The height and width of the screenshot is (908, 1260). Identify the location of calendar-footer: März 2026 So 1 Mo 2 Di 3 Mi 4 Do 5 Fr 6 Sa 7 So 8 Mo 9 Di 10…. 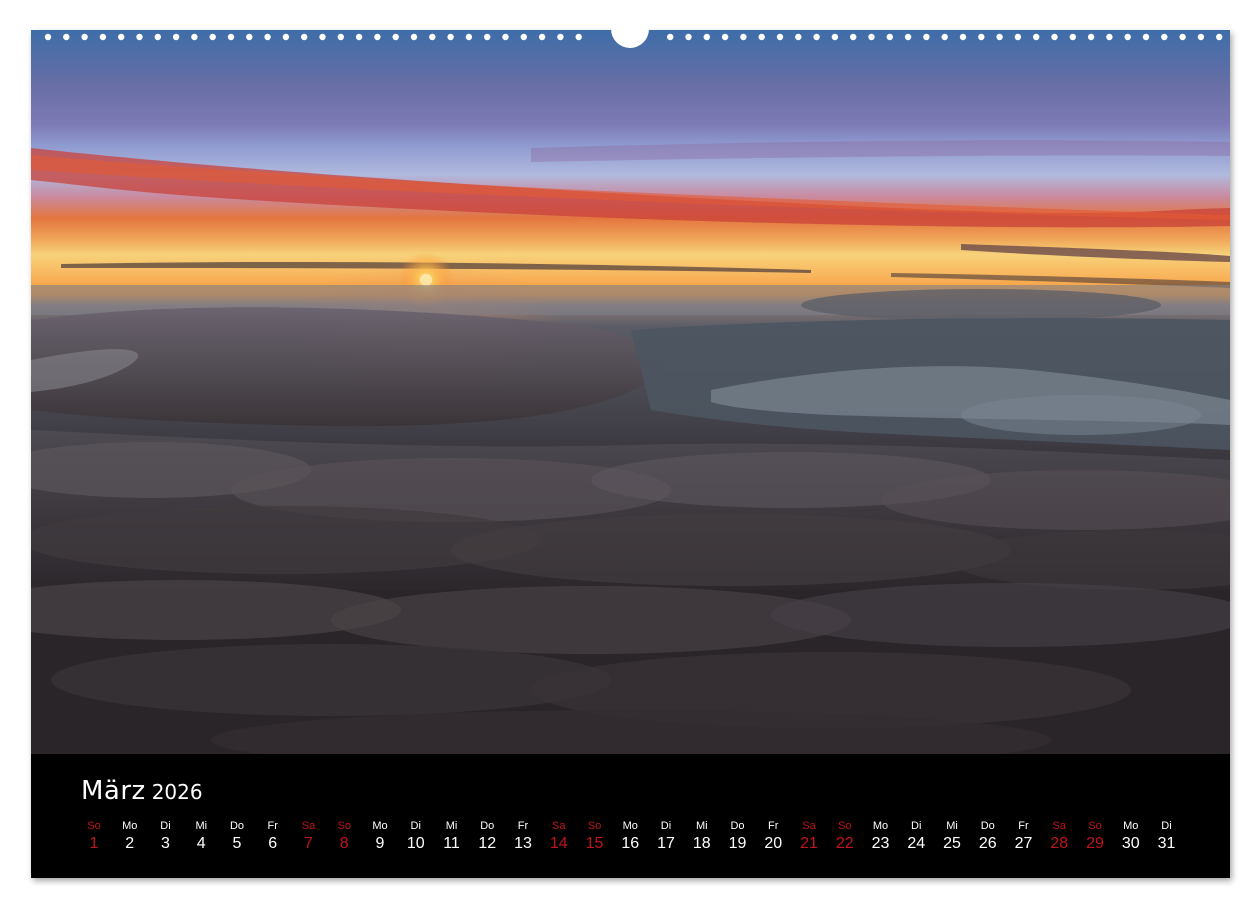
(630, 816).